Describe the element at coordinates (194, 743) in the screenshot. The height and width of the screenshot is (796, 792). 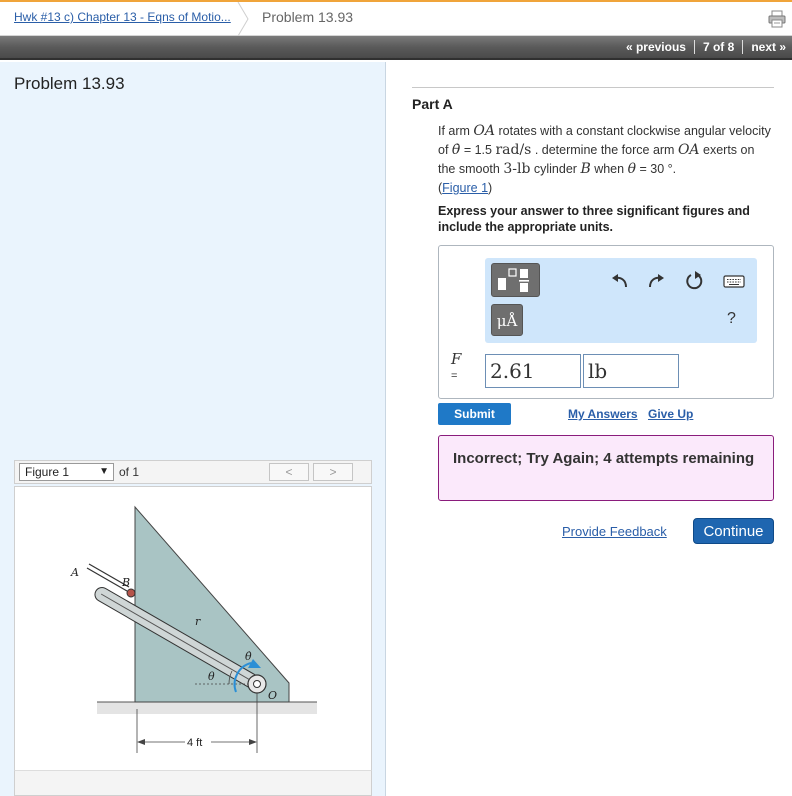
I see `dimension-label: 4 ft` at that location.